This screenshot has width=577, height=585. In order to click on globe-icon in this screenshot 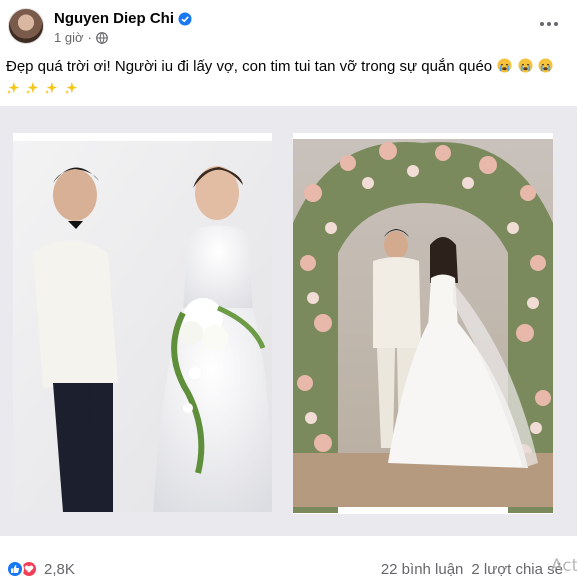, I will do `click(101, 37)`.